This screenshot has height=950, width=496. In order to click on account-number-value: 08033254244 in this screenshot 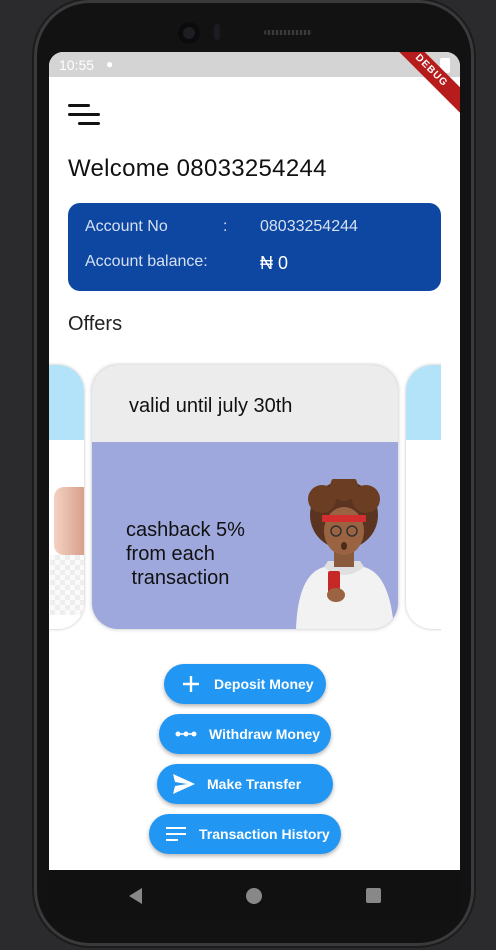, I will do `click(309, 226)`.